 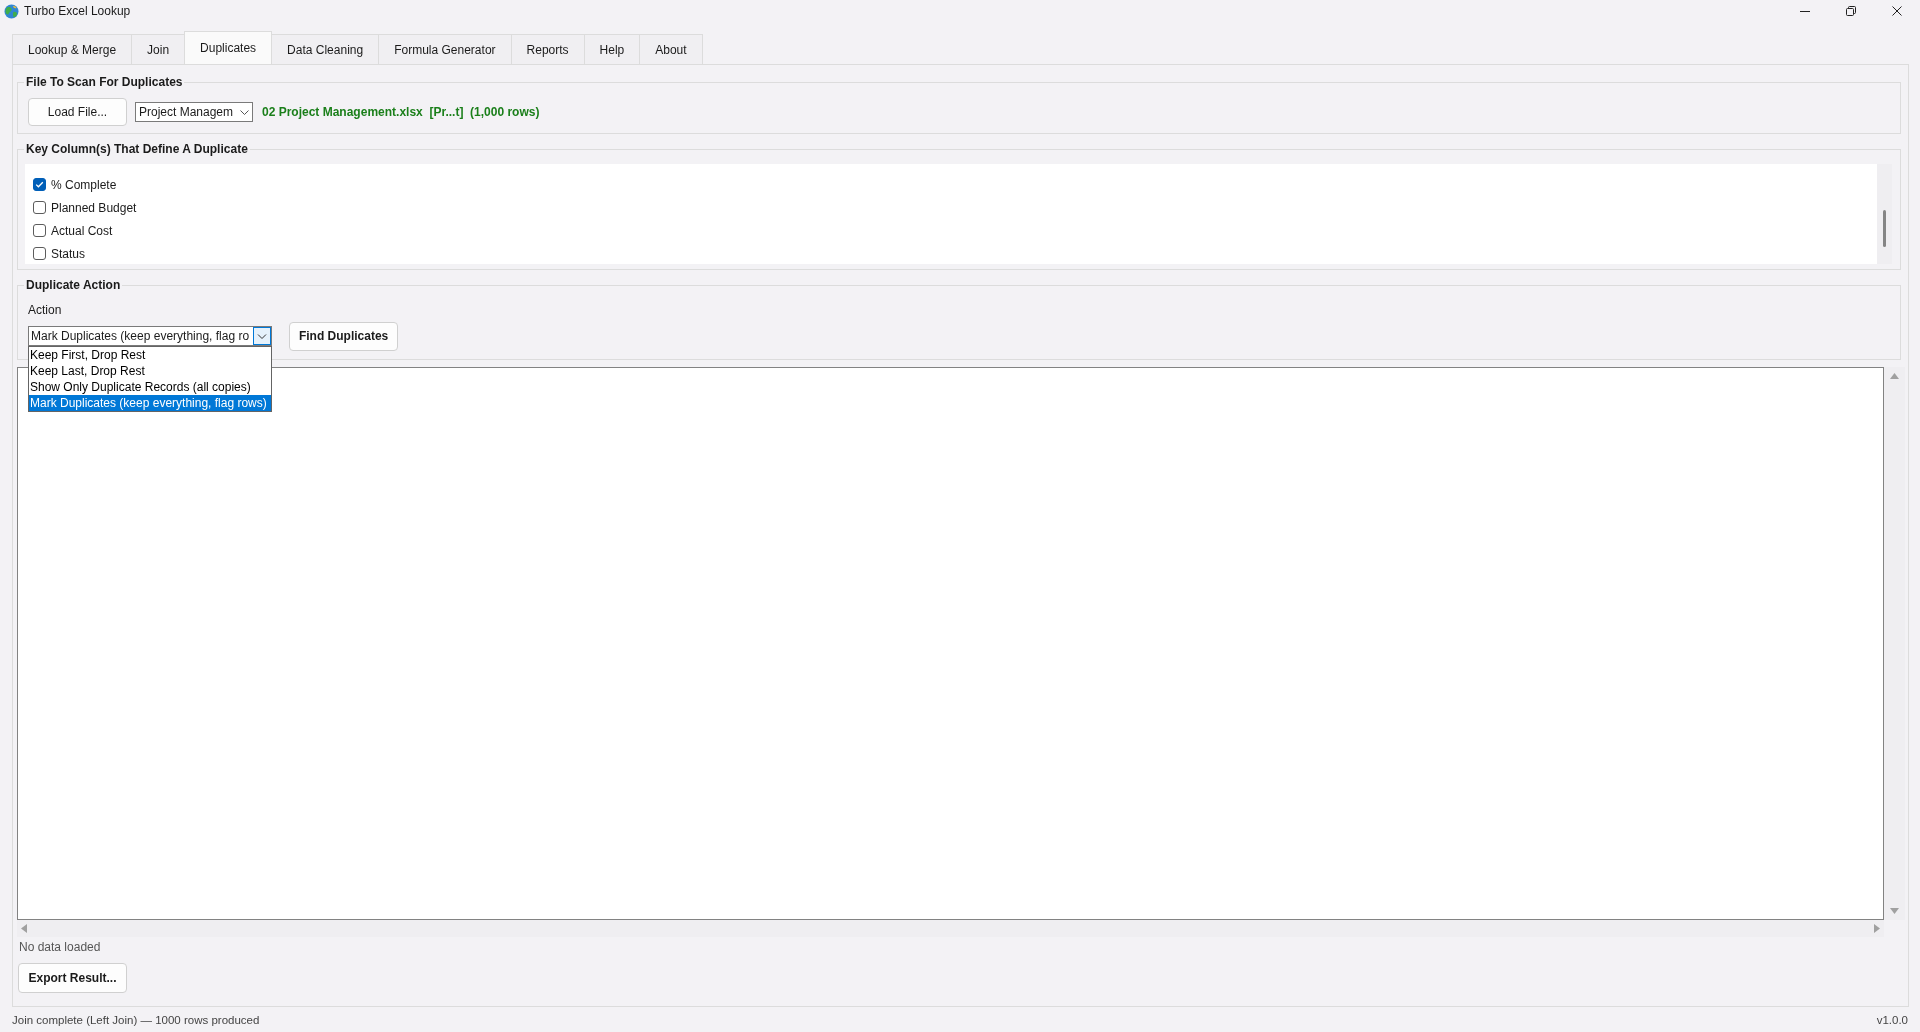 What do you see at coordinates (72, 49) in the screenshot?
I see `tab: Lookup & Merge` at bounding box center [72, 49].